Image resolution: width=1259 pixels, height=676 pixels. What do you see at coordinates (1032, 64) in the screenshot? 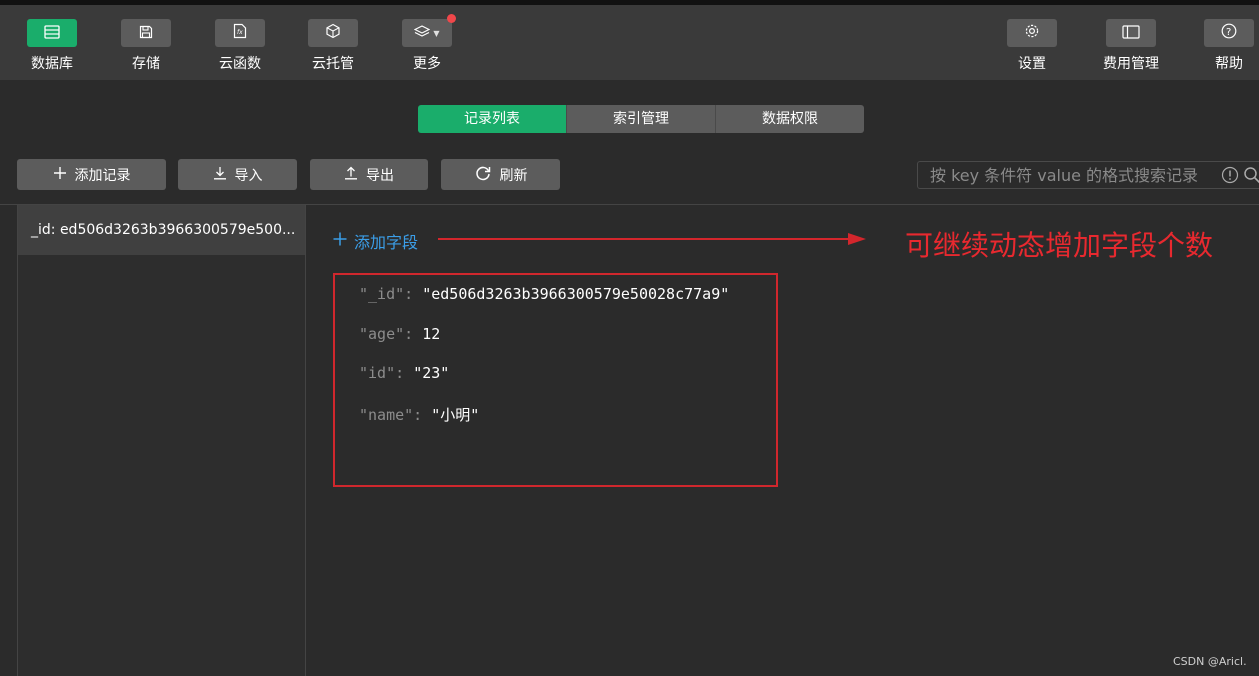
I see `toolbar-settings-label: 设置` at bounding box center [1032, 64].